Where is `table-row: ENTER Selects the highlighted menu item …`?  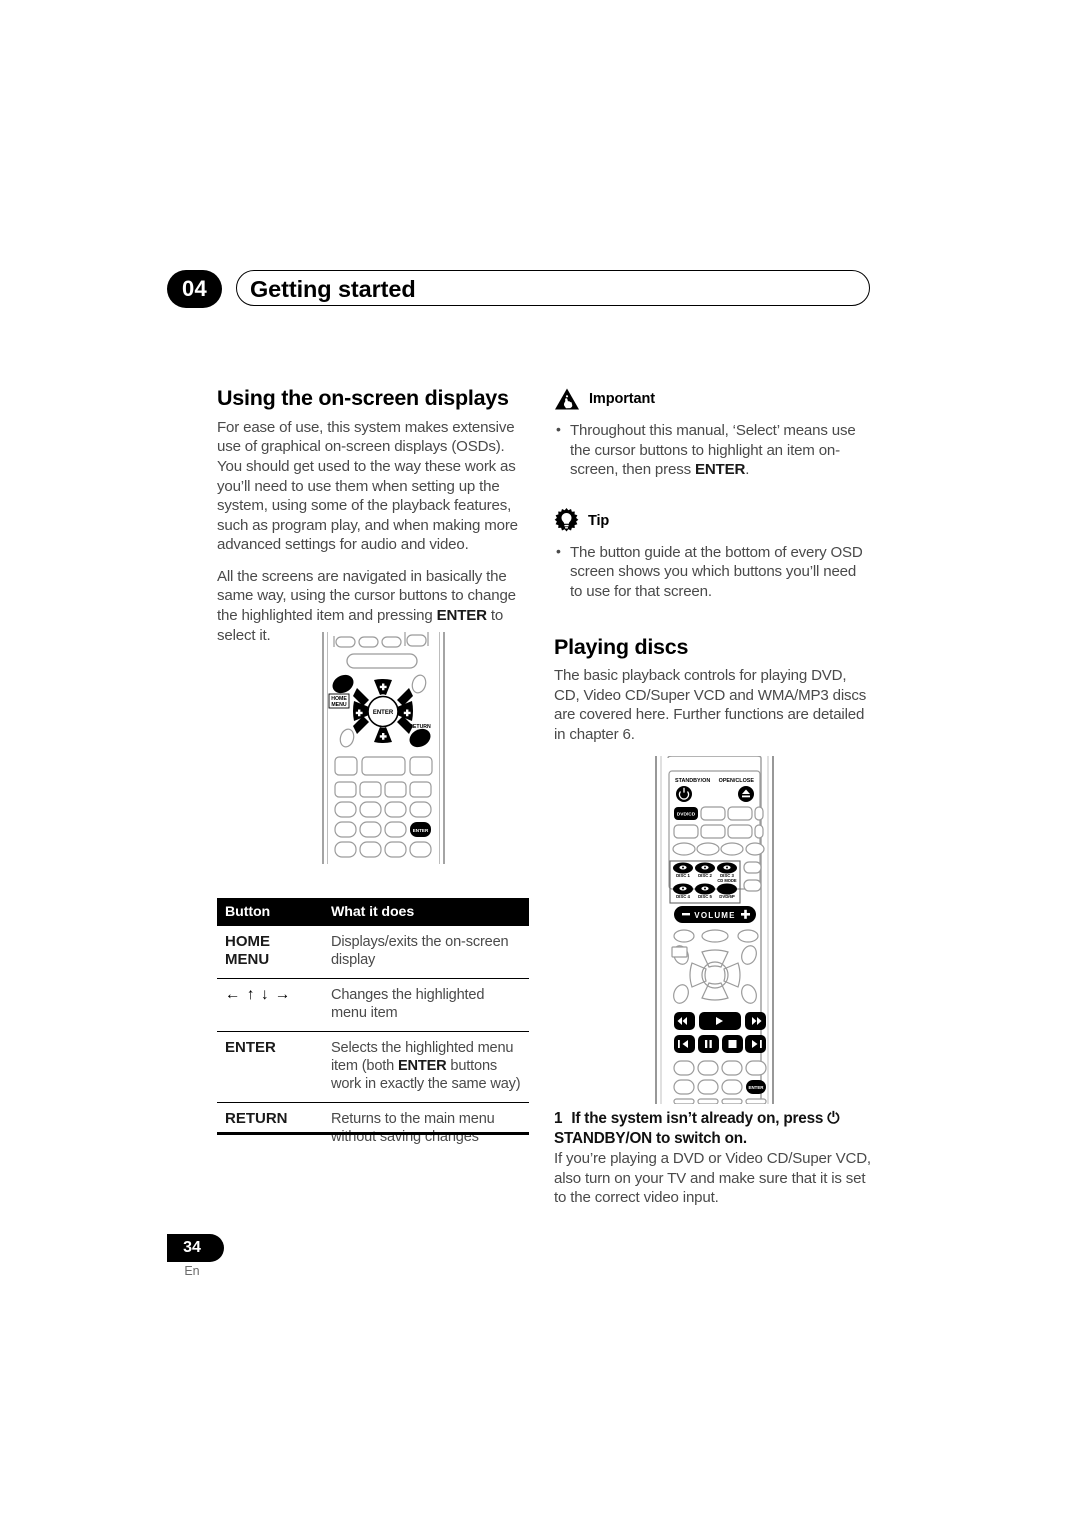
table-row: ENTER Selects the highlighted menu item … is located at coordinates (373, 1066).